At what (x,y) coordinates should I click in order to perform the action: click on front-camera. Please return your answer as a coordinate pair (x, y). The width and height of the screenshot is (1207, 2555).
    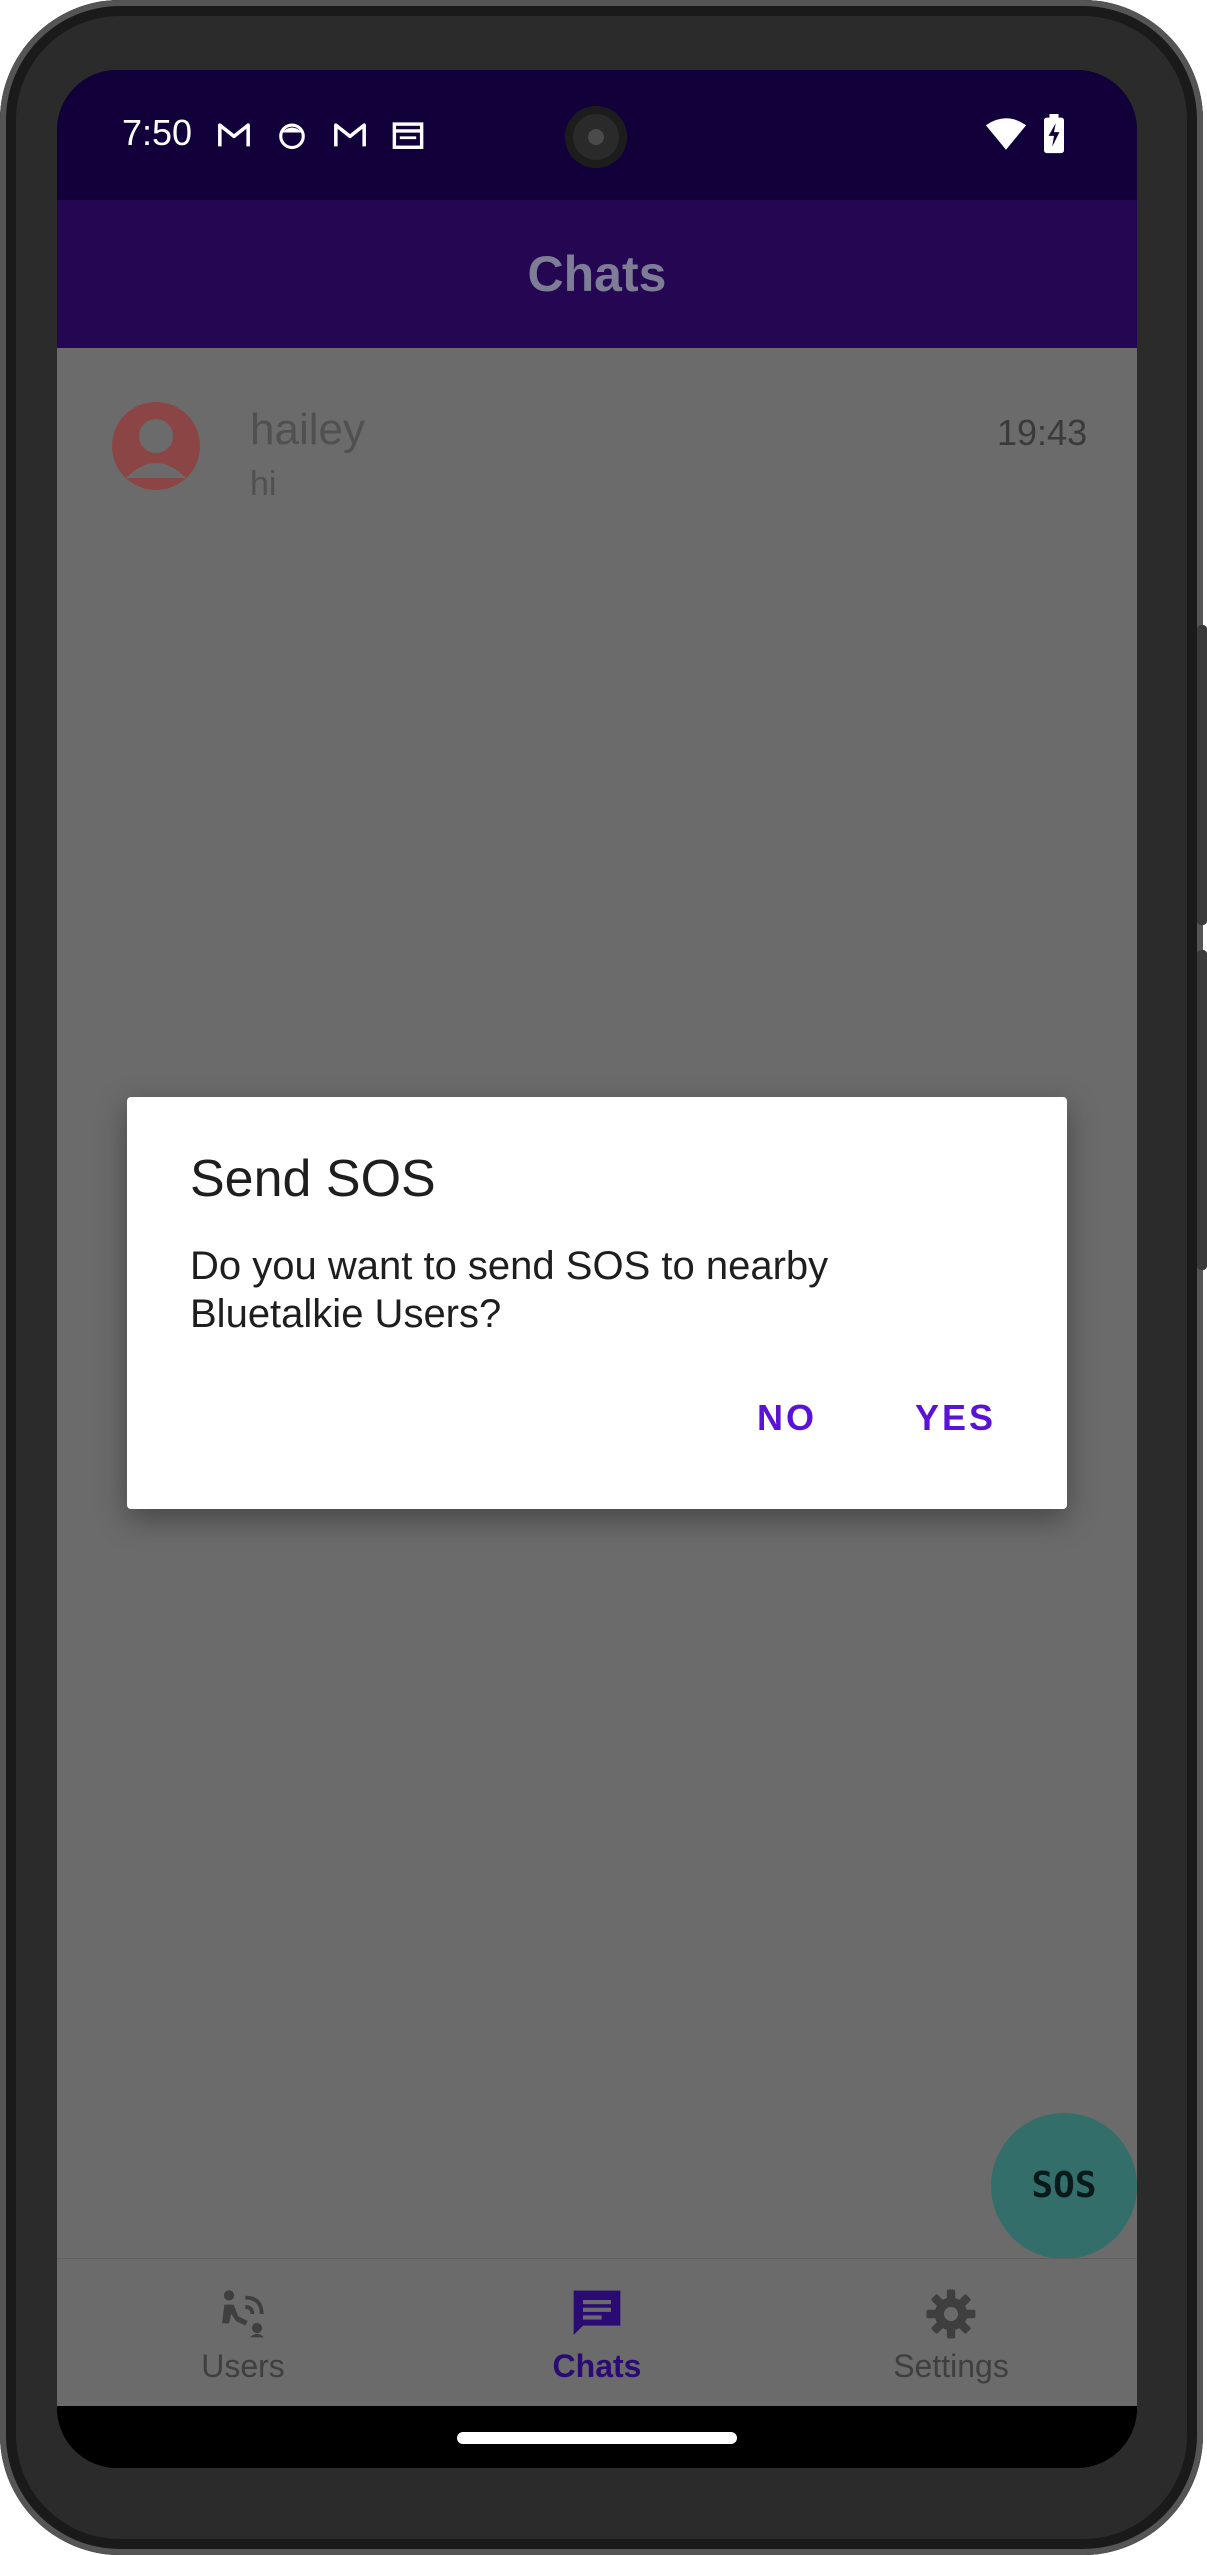
    Looking at the image, I should click on (596, 137).